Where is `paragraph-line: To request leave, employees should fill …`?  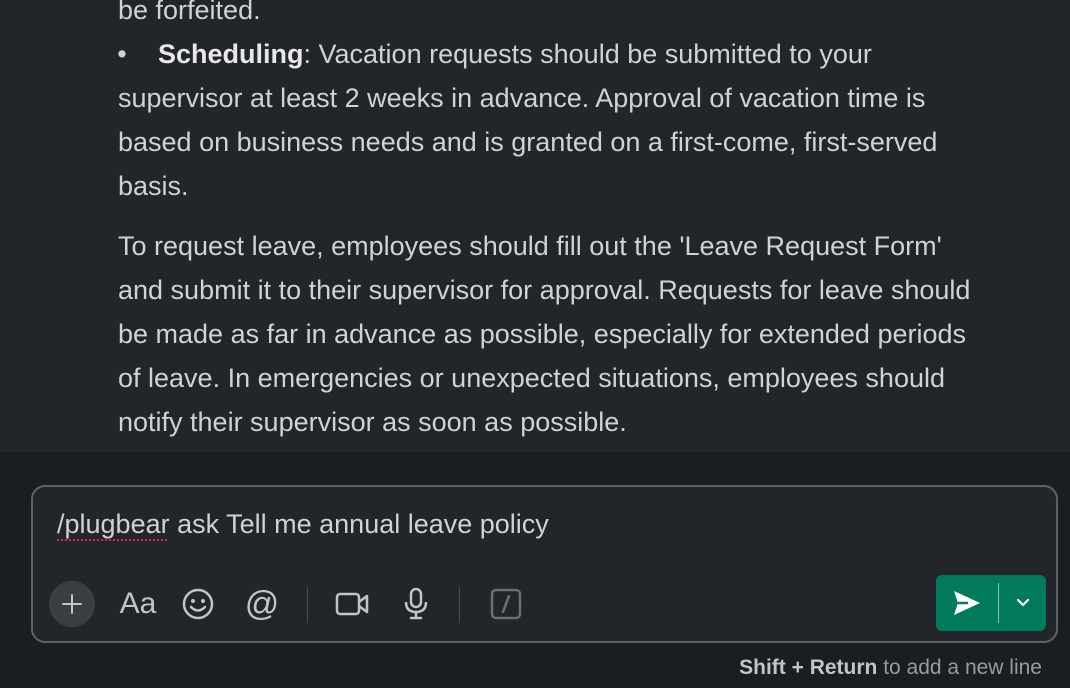
paragraph-line: To request leave, employees should fill … is located at coordinates (530, 246).